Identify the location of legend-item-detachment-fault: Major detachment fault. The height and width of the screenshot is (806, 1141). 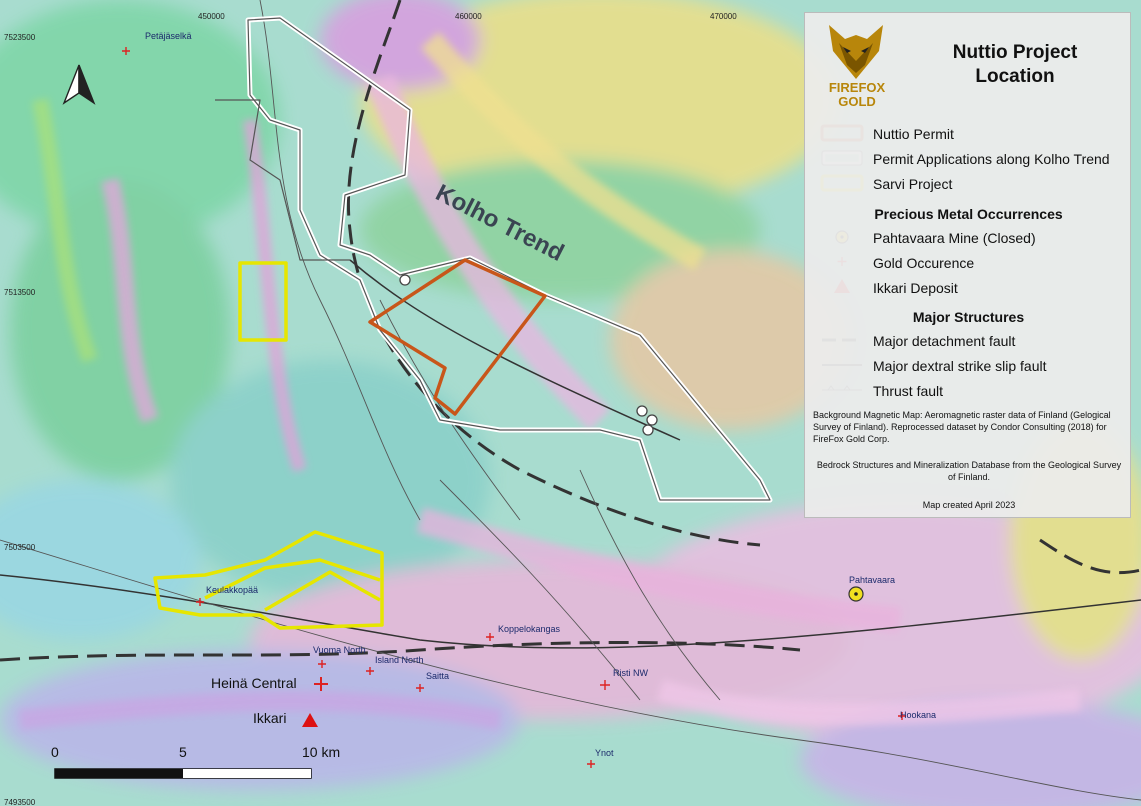
(944, 341).